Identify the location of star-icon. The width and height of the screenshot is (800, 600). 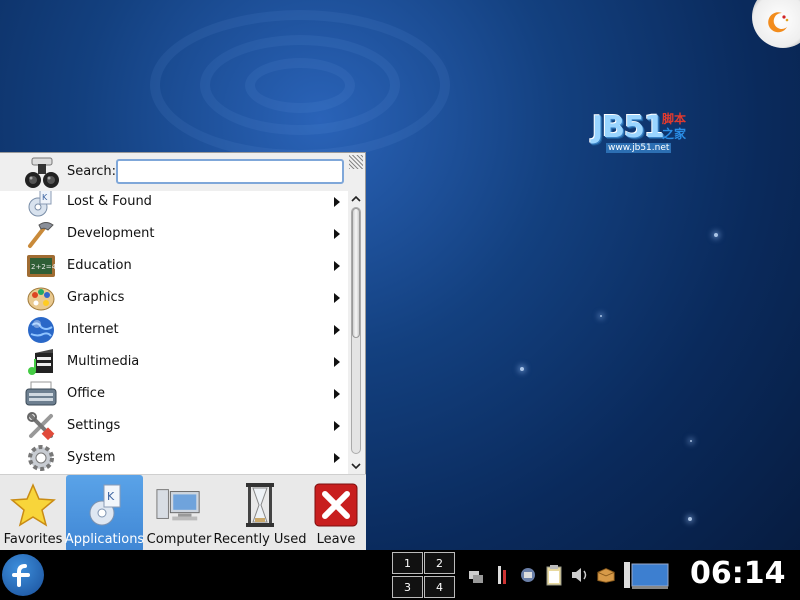
(33, 505).